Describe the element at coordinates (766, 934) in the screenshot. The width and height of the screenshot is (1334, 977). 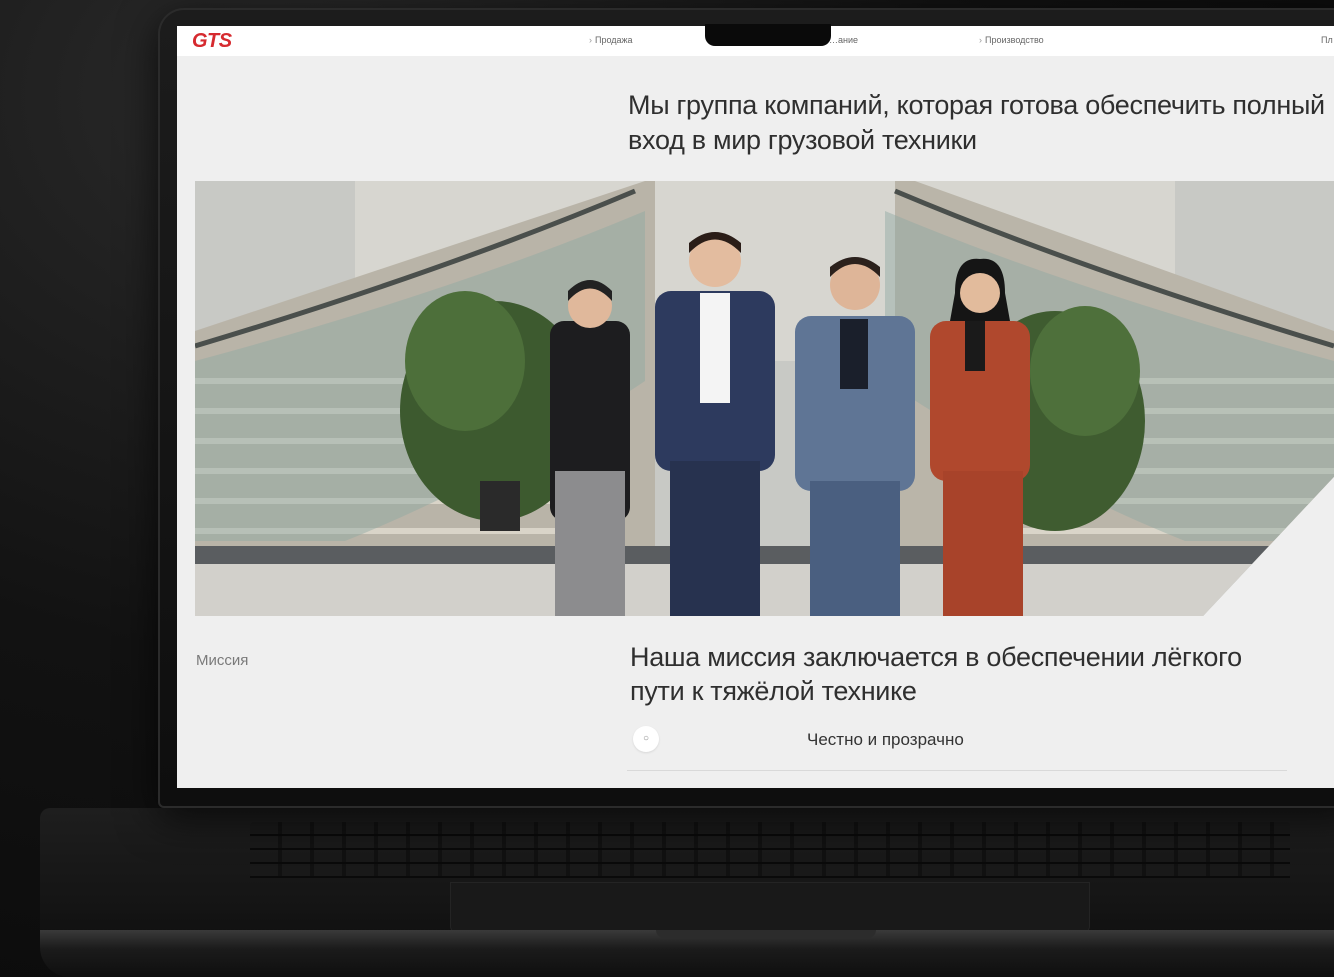
I see `laptop-hinge-notch` at that location.